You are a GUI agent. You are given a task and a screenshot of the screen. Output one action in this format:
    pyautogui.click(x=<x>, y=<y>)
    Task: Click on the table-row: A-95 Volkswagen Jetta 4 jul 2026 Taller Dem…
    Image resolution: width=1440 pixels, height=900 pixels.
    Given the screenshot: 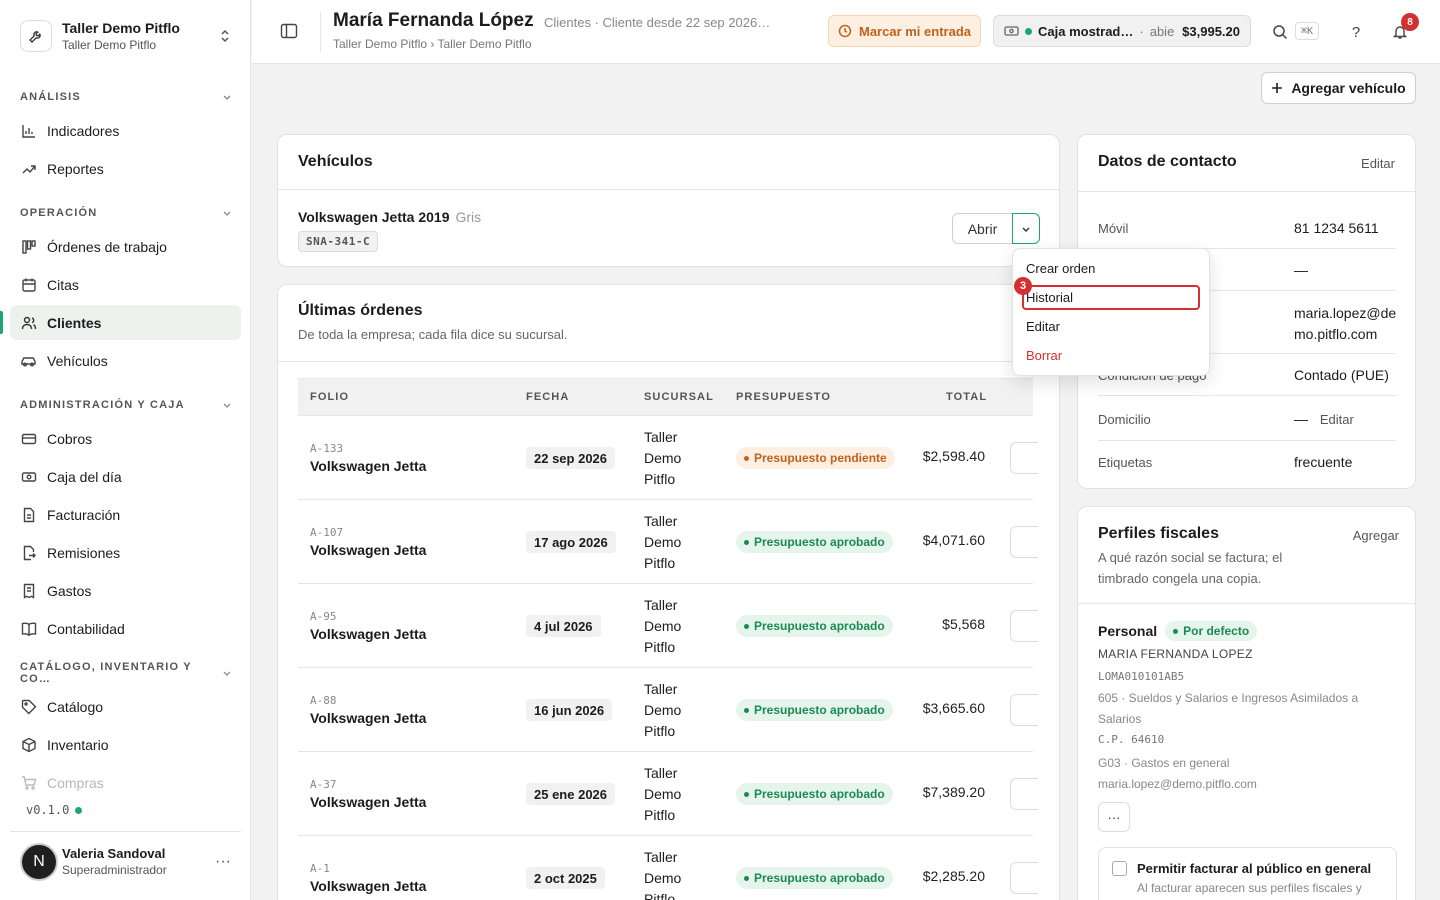 What is the action you would take?
    pyautogui.click(x=668, y=626)
    